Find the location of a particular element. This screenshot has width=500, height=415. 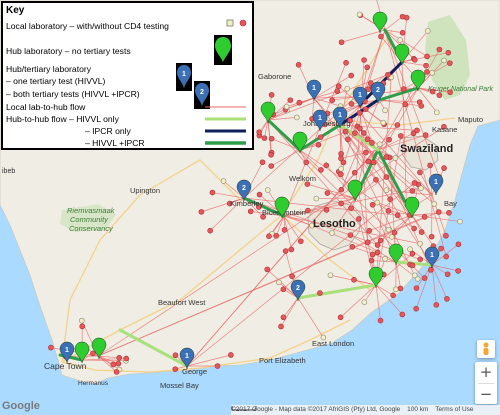

zoom-out-button: − is located at coordinates (486, 394).